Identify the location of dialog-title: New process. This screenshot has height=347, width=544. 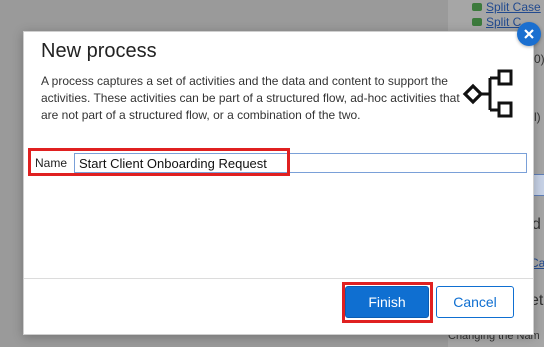
(99, 51).